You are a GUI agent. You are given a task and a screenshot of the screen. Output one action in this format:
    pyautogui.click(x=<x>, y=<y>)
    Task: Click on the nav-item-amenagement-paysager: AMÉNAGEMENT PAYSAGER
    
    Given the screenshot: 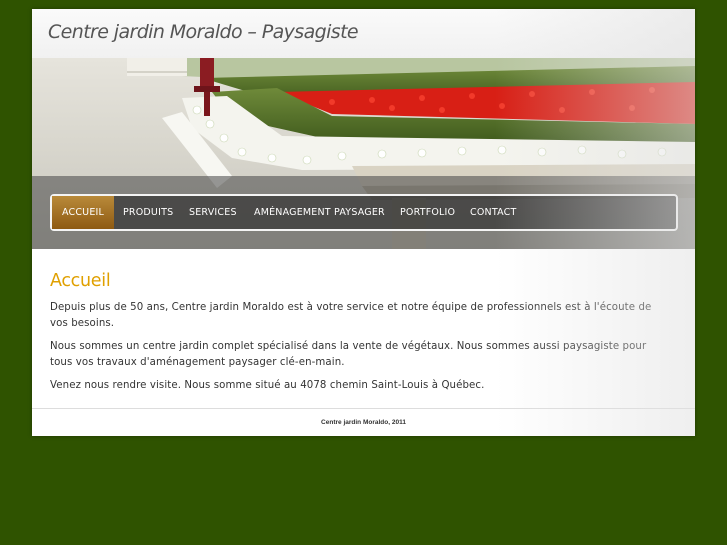 What is the action you would take?
    pyautogui.click(x=319, y=212)
    